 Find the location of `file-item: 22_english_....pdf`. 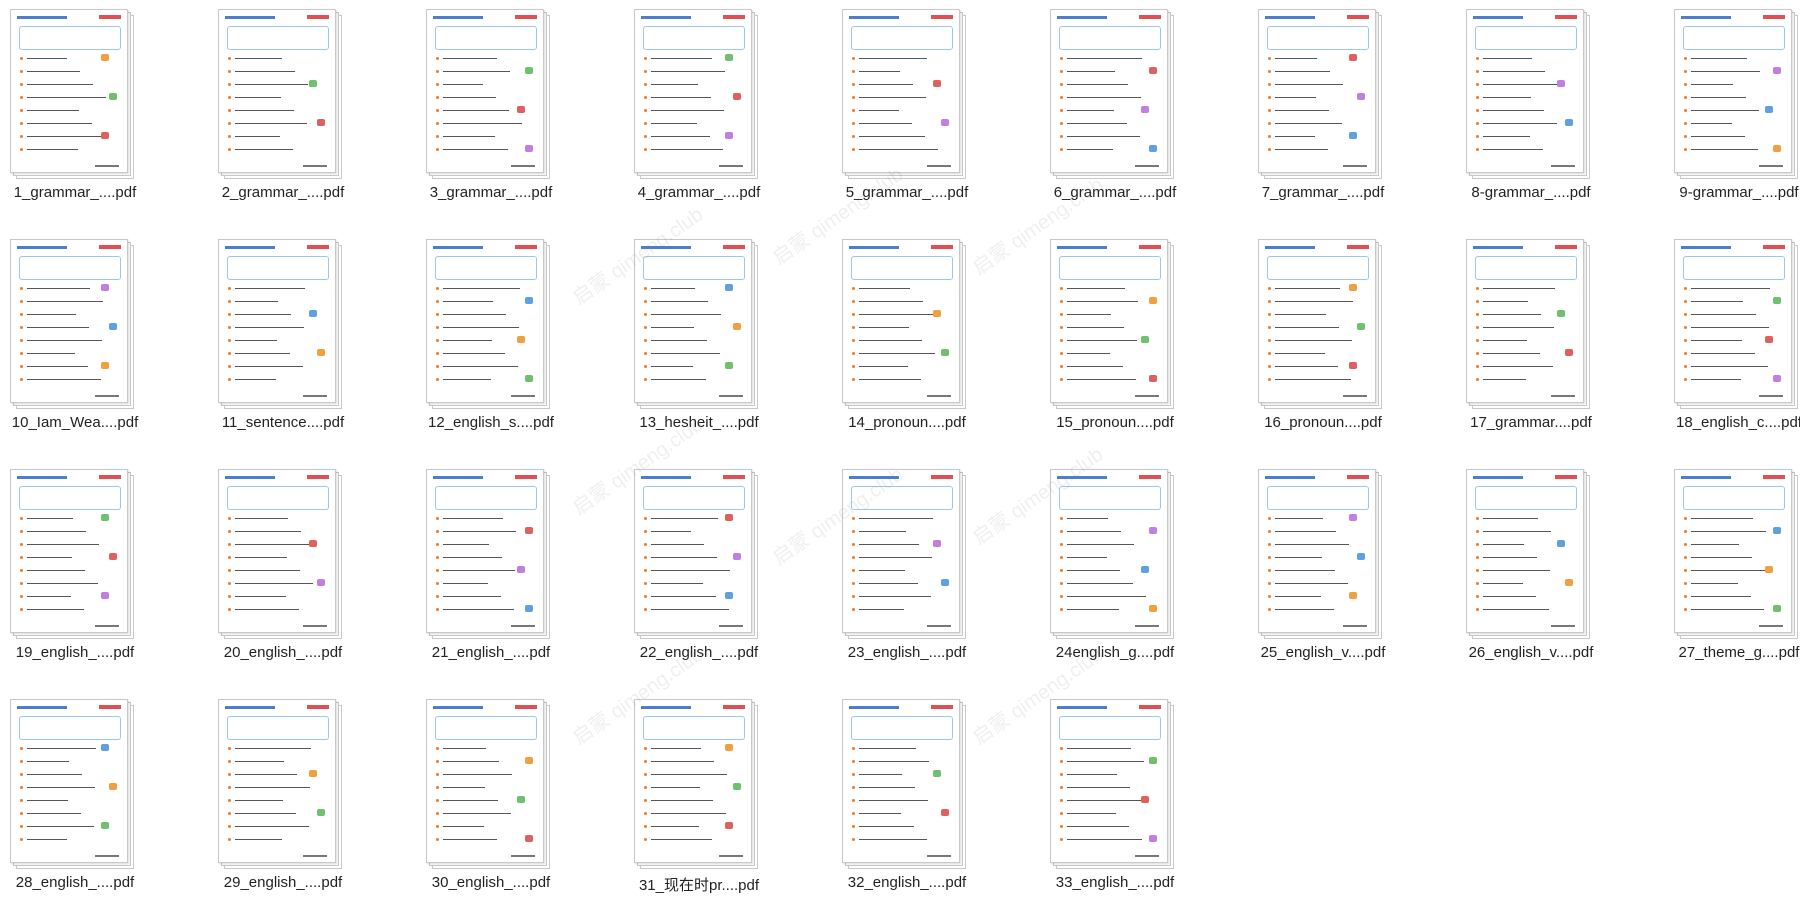

file-item: 22_english_....pdf is located at coordinates (728, 575).